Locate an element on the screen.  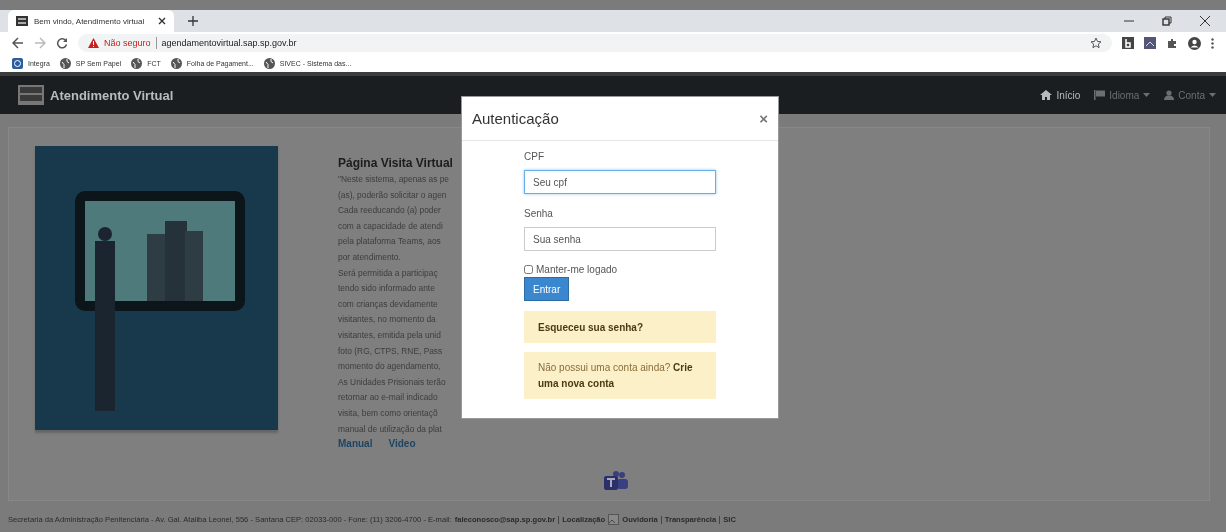
security-warning: Não seguro is located at coordinates (127, 43).